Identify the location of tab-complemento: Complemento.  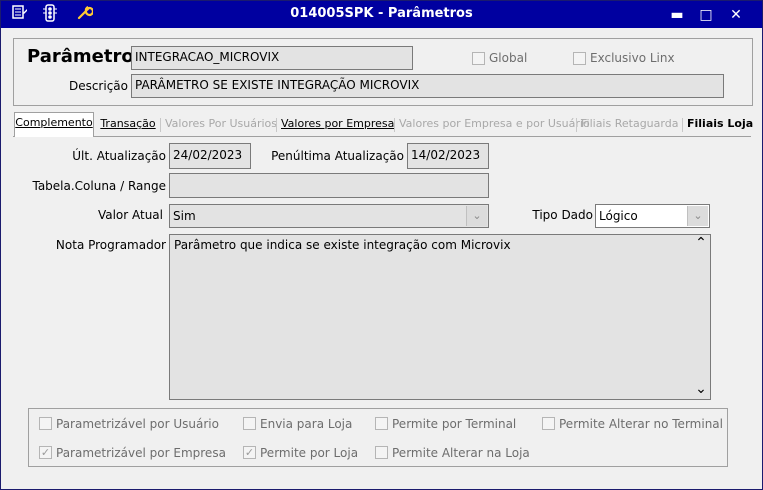
(54, 124).